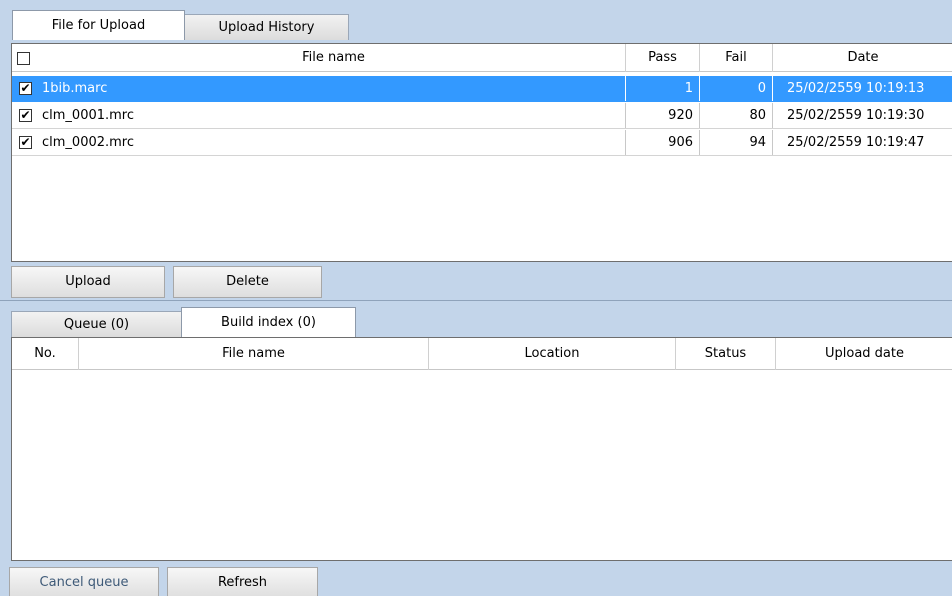 Image resolution: width=952 pixels, height=596 pixels. Describe the element at coordinates (735, 115) in the screenshot. I see `row-fail: 80` at that location.